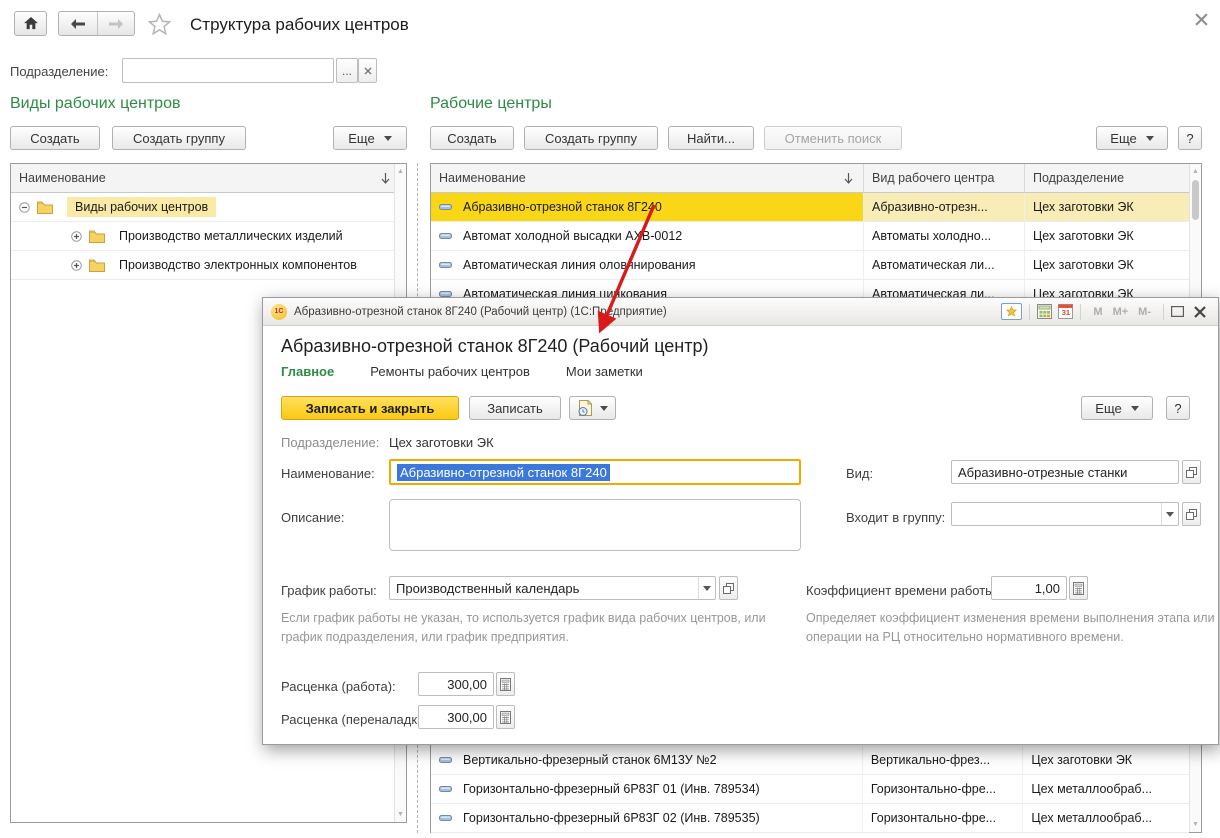  I want to click on right-more-button: Еще, so click(1132, 138).